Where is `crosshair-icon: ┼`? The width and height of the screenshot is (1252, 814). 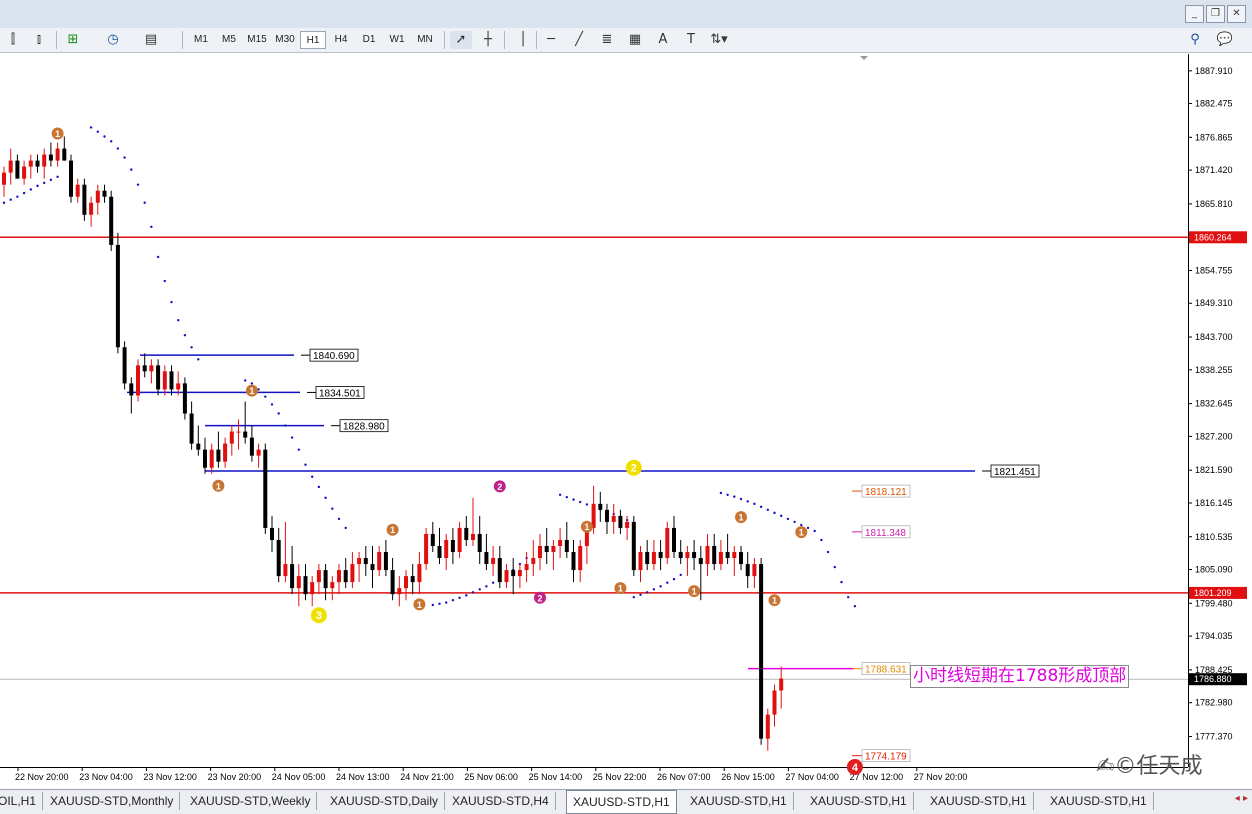 crosshair-icon: ┼ is located at coordinates (488, 40).